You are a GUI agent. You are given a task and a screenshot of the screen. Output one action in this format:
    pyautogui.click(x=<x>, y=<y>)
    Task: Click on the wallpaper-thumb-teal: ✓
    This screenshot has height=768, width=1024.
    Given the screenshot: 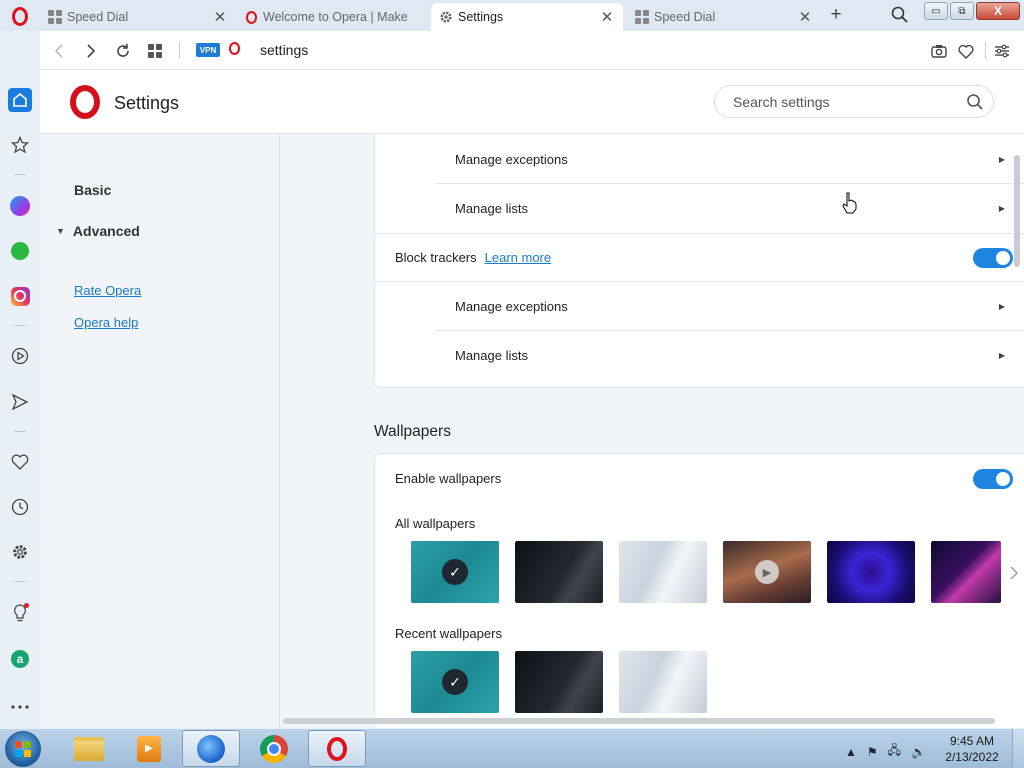 What is the action you would take?
    pyautogui.click(x=455, y=572)
    